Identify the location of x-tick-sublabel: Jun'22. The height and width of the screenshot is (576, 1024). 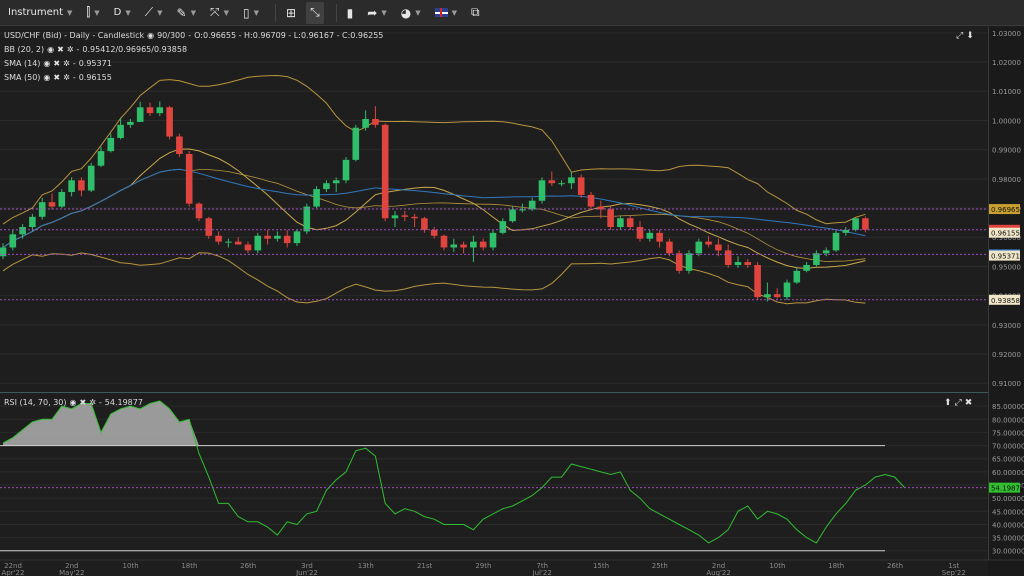
(306, 572).